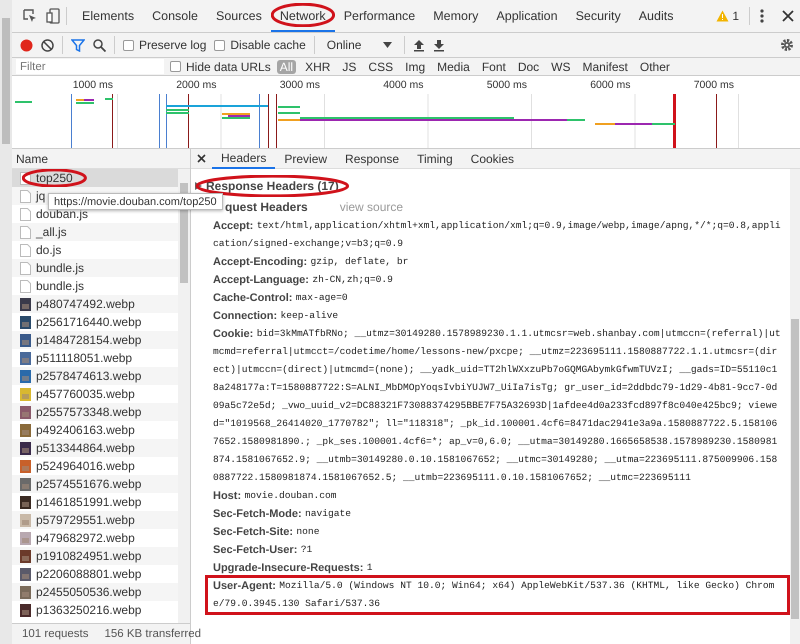  Describe the element at coordinates (262, 550) in the screenshot. I see `header-line: Sec-Fetch-User: ?1` at that location.